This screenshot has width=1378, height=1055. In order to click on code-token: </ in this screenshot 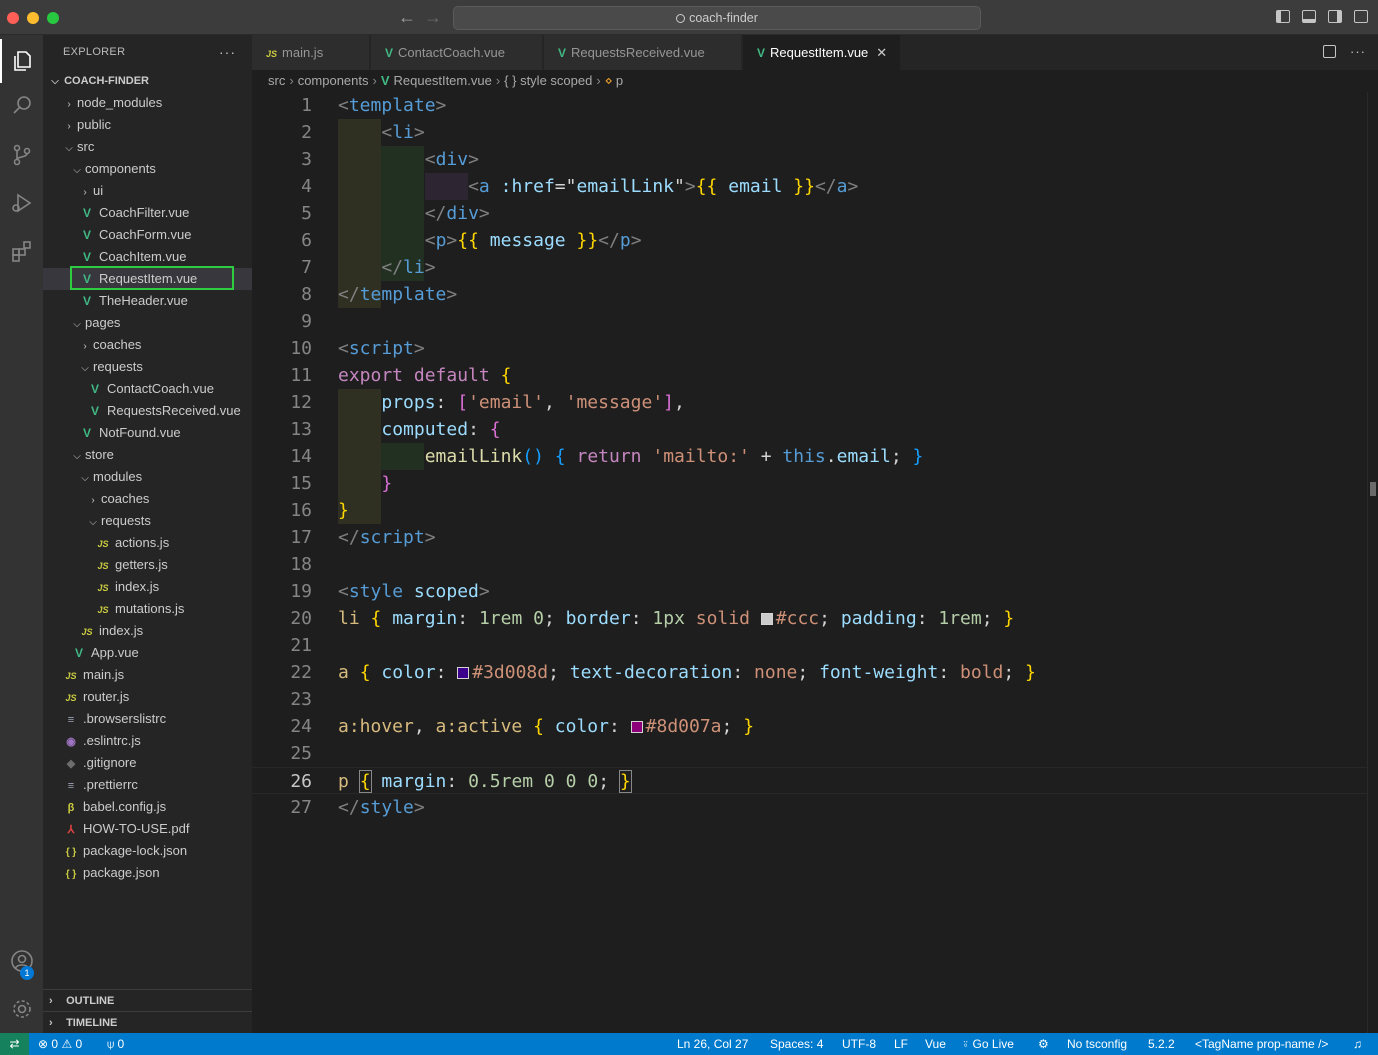, I will do `click(349, 294)`.